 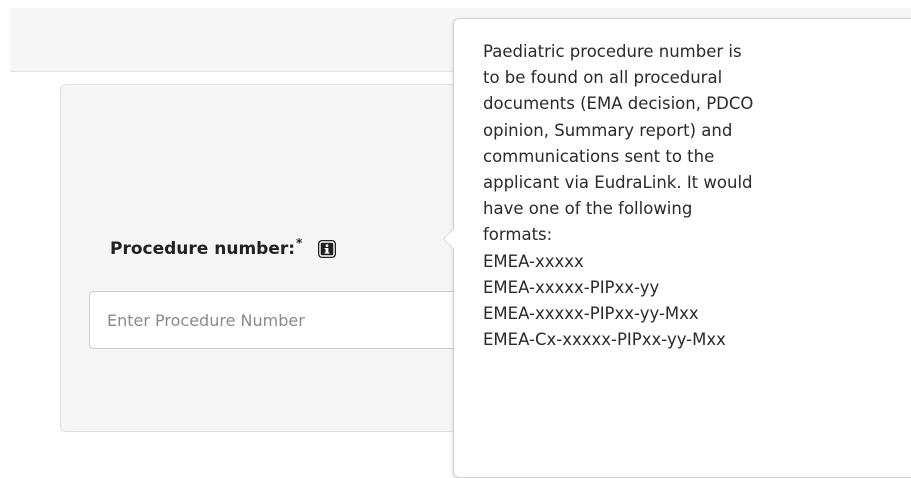 What do you see at coordinates (618, 183) in the screenshot?
I see `tooltip-line: applicant via EudraLink. It would` at bounding box center [618, 183].